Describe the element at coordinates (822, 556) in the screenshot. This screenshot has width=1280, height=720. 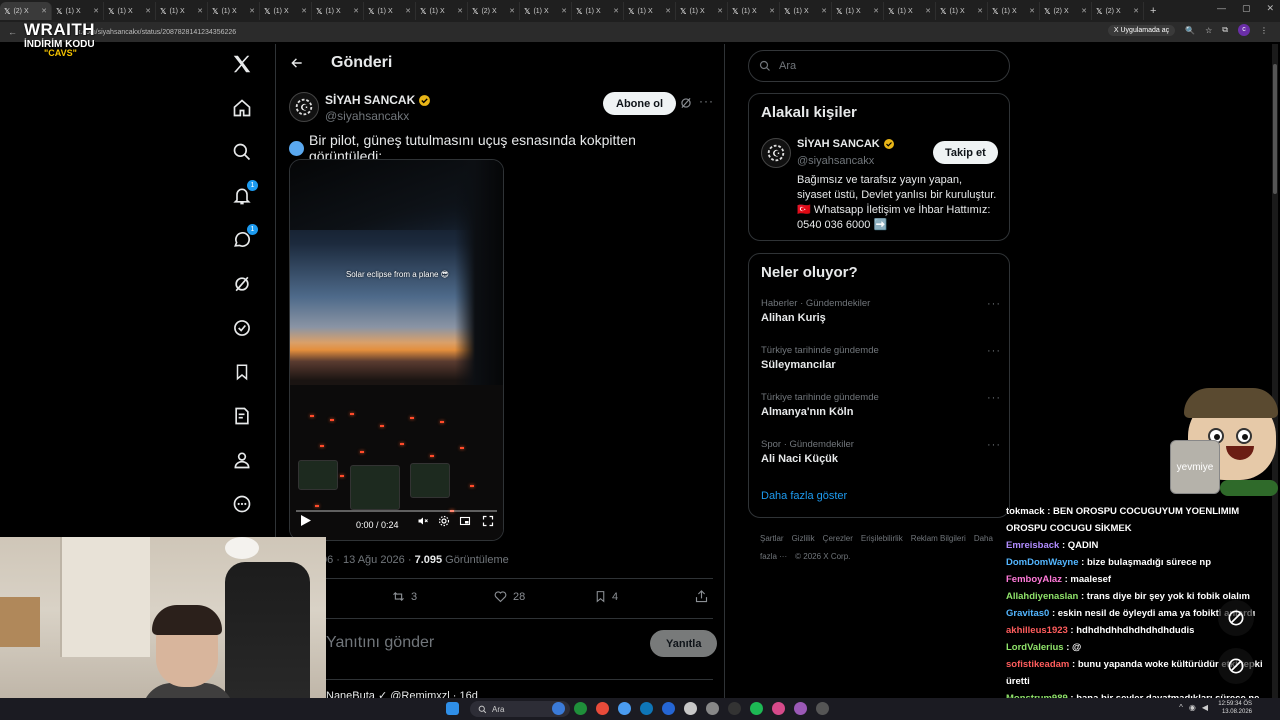
I see `footer-link: © 2026 X Corp.` at that location.